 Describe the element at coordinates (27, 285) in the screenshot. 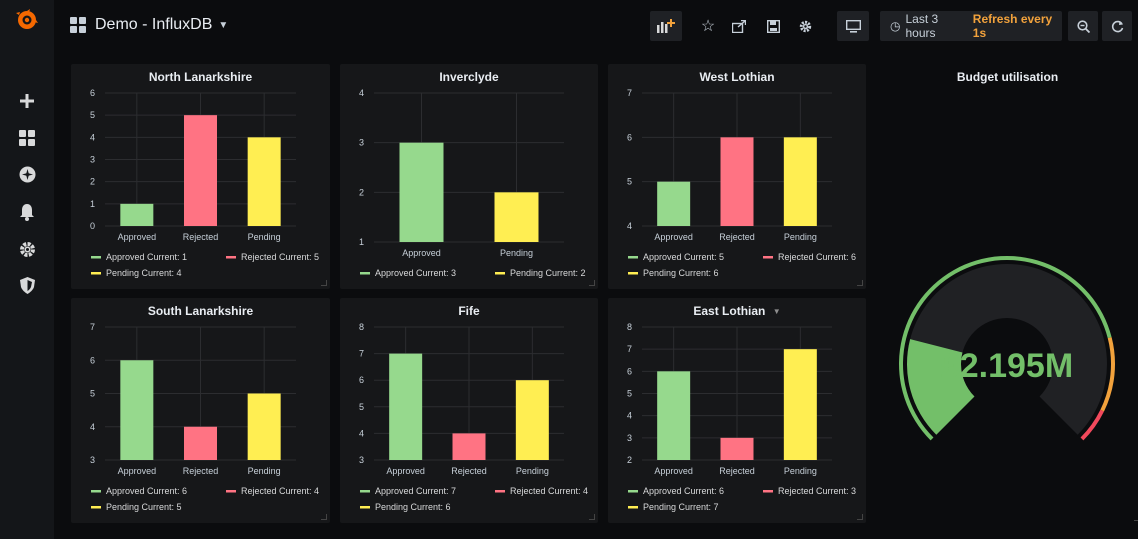

I see `shield-icon` at that location.